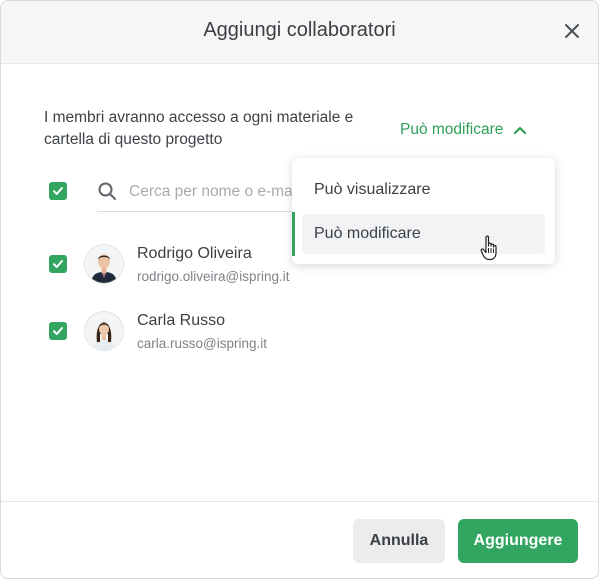 The height and width of the screenshot is (579, 599). What do you see at coordinates (399, 541) in the screenshot?
I see `cancel-button: Annulla` at bounding box center [399, 541].